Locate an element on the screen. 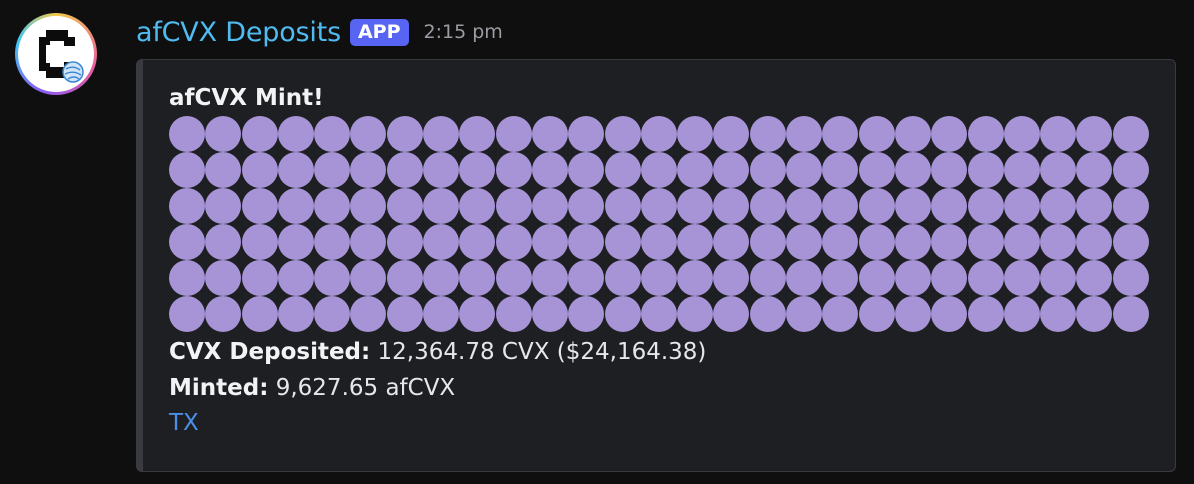 Image resolution: width=1194 pixels, height=484 pixels. timestamp: 2:15 pm is located at coordinates (463, 32).